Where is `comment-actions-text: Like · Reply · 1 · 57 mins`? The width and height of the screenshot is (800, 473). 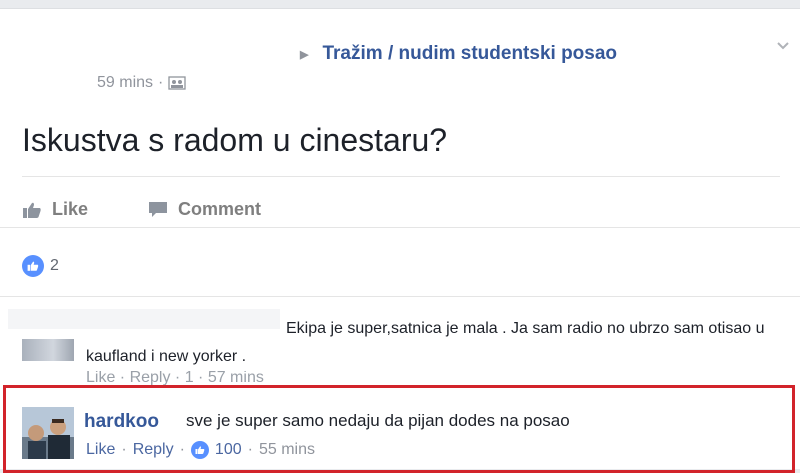
comment-actions-text: Like · Reply · 1 · 57 mins is located at coordinates (175, 378).